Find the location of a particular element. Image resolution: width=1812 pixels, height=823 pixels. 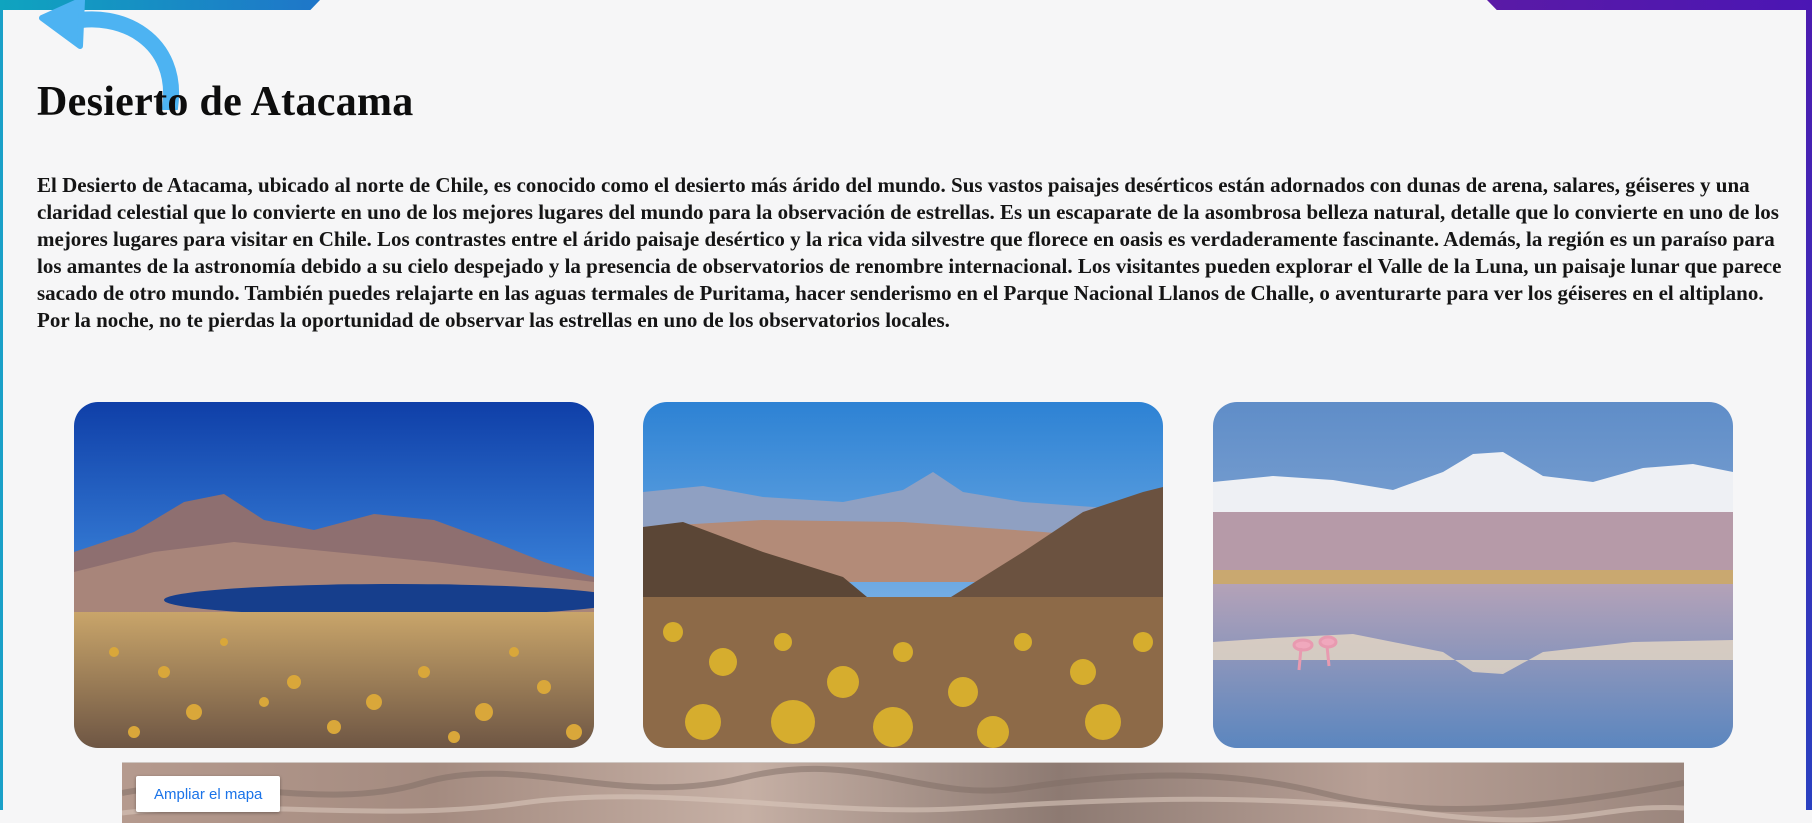

gallery-photo-salt-lake is located at coordinates (1473, 575).